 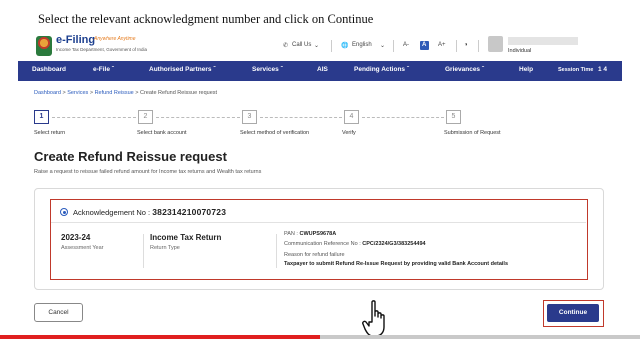 I want to click on font-normal-button: A, so click(x=424, y=45).